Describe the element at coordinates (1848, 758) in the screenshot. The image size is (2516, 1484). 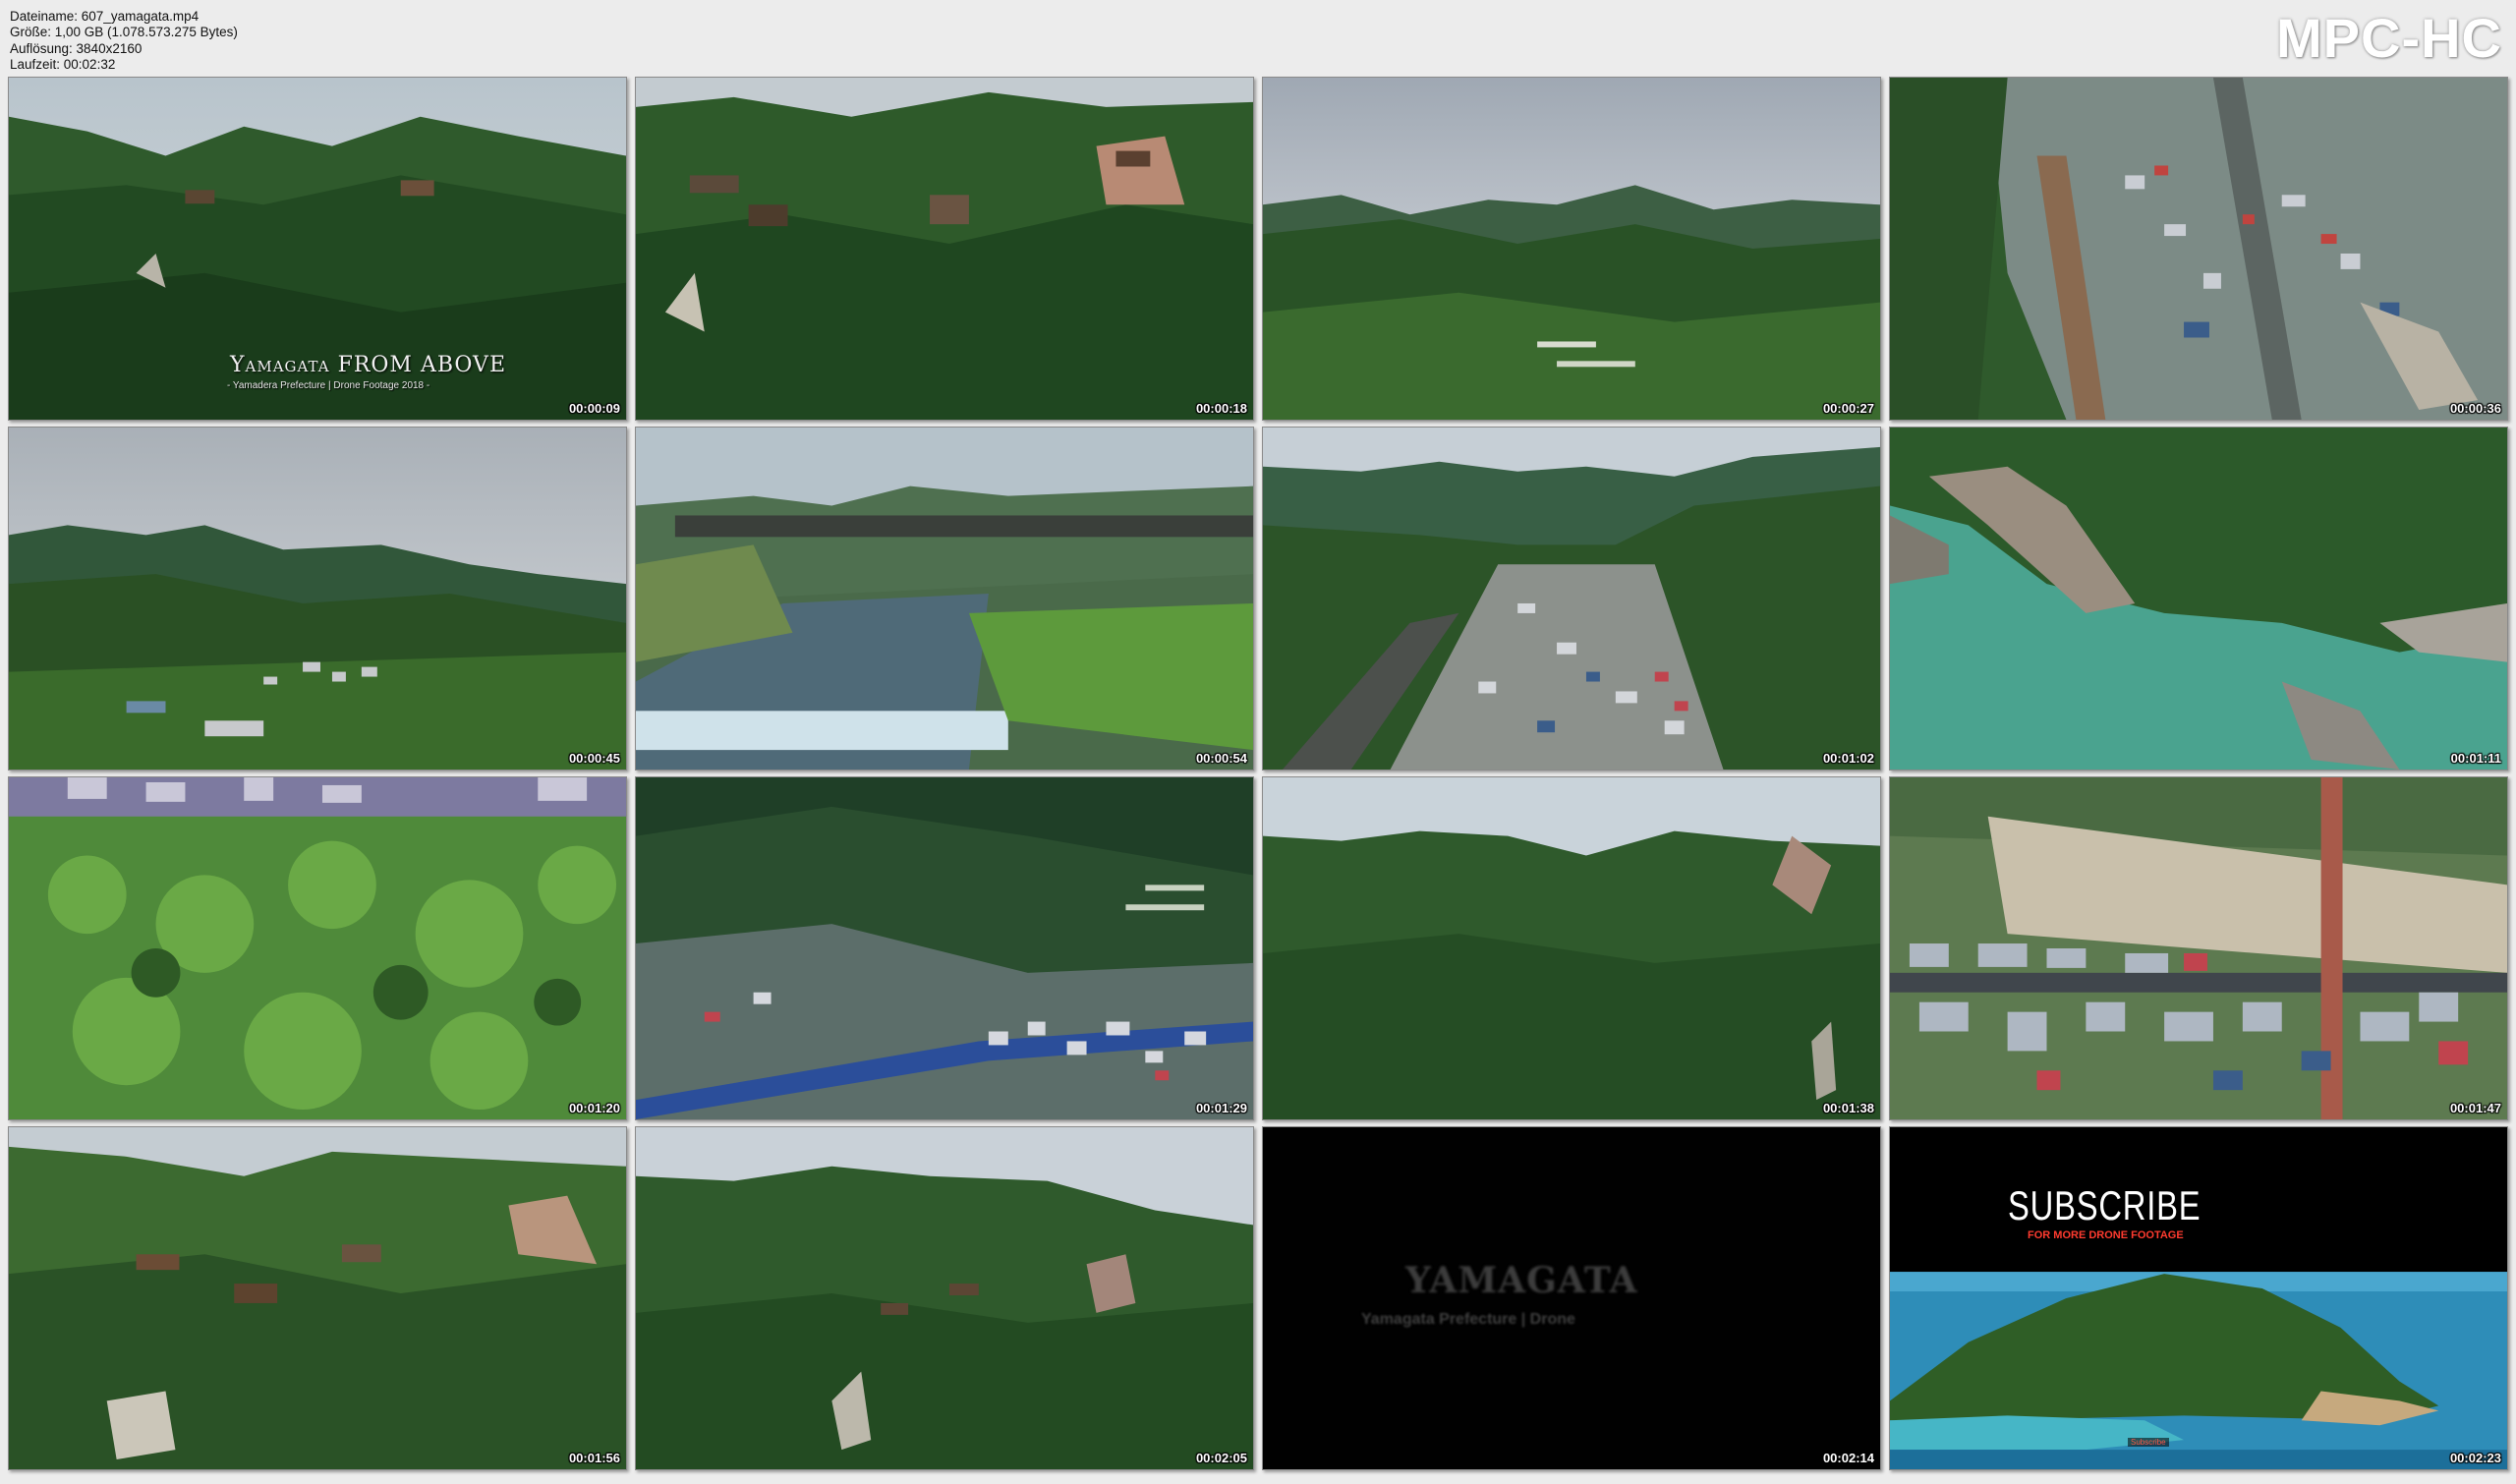
I see `timestamp: 00:01:02` at that location.